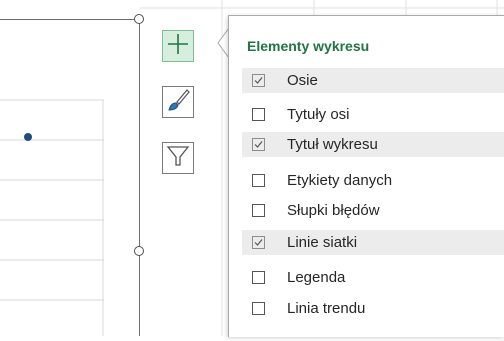 The width and height of the screenshot is (504, 341). I want to click on item-label: Tytuły osi, so click(318, 114).